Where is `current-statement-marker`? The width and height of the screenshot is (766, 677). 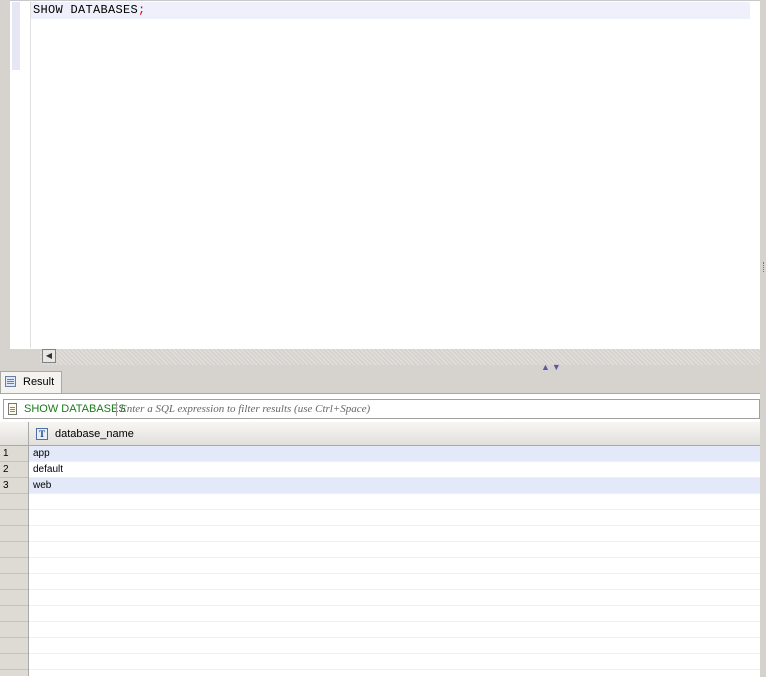 current-statement-marker is located at coordinates (16, 36).